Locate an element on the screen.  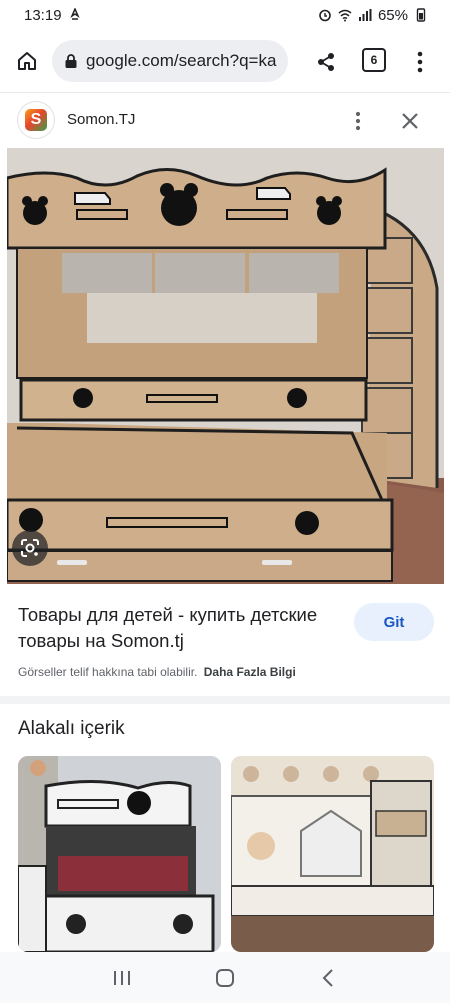
google-lens-button is located at coordinates (30, 548).